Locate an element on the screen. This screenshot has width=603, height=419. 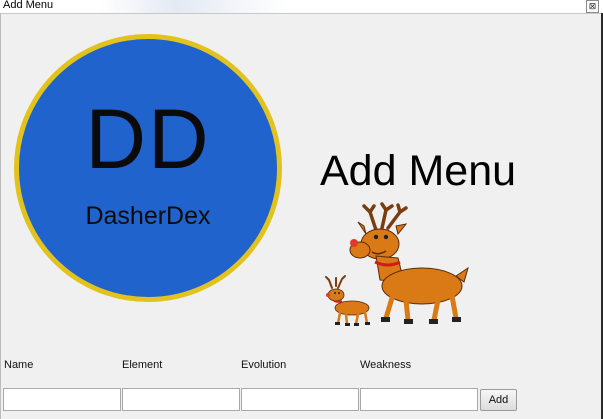
evolution-input is located at coordinates (300, 399).